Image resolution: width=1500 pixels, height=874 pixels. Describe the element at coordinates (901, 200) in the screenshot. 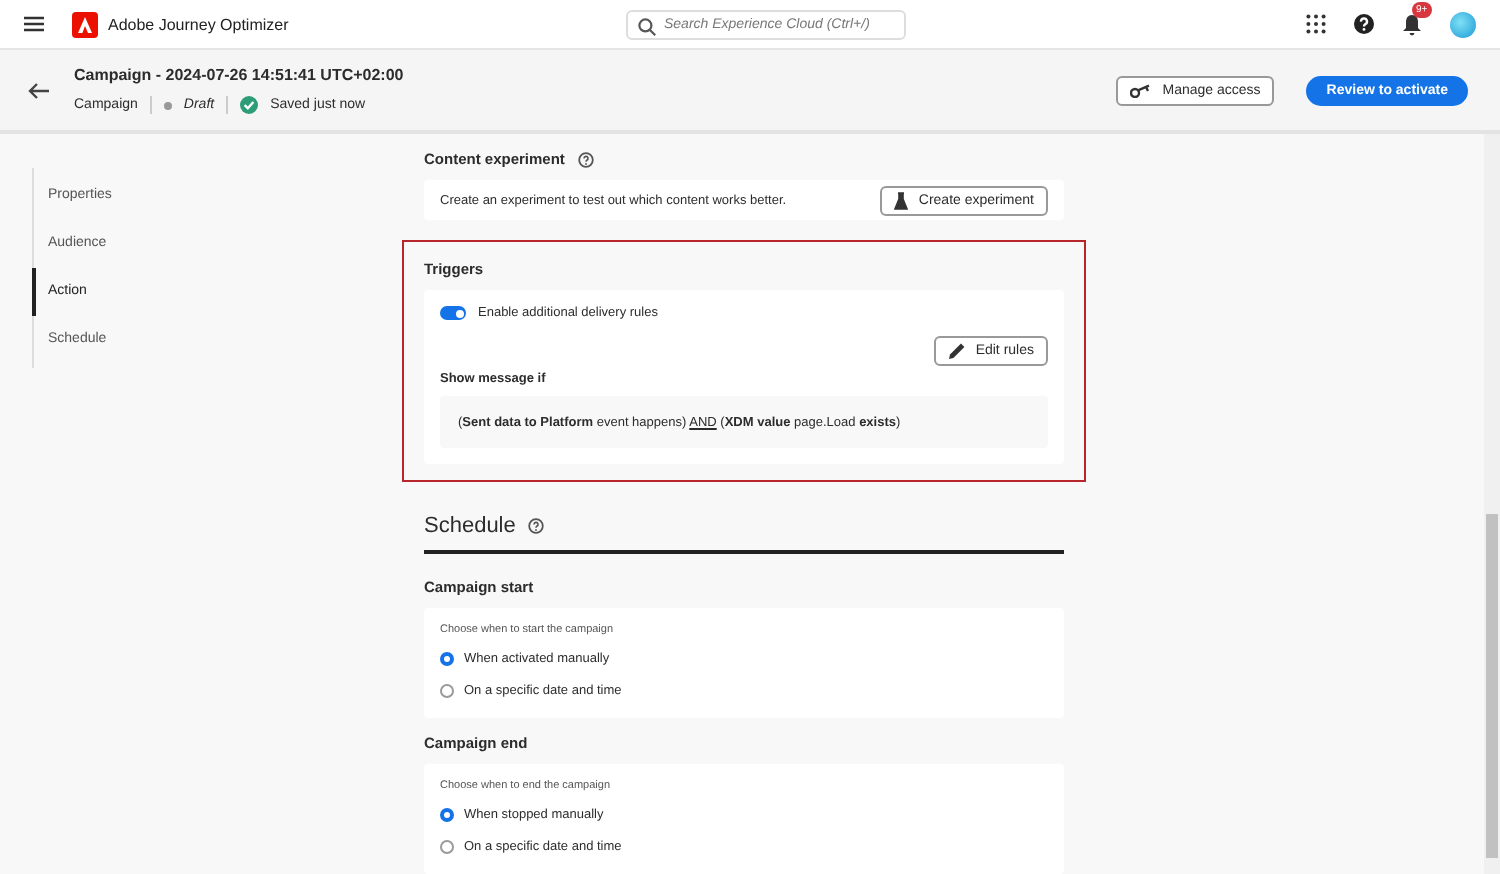

I see `flask-icon` at that location.